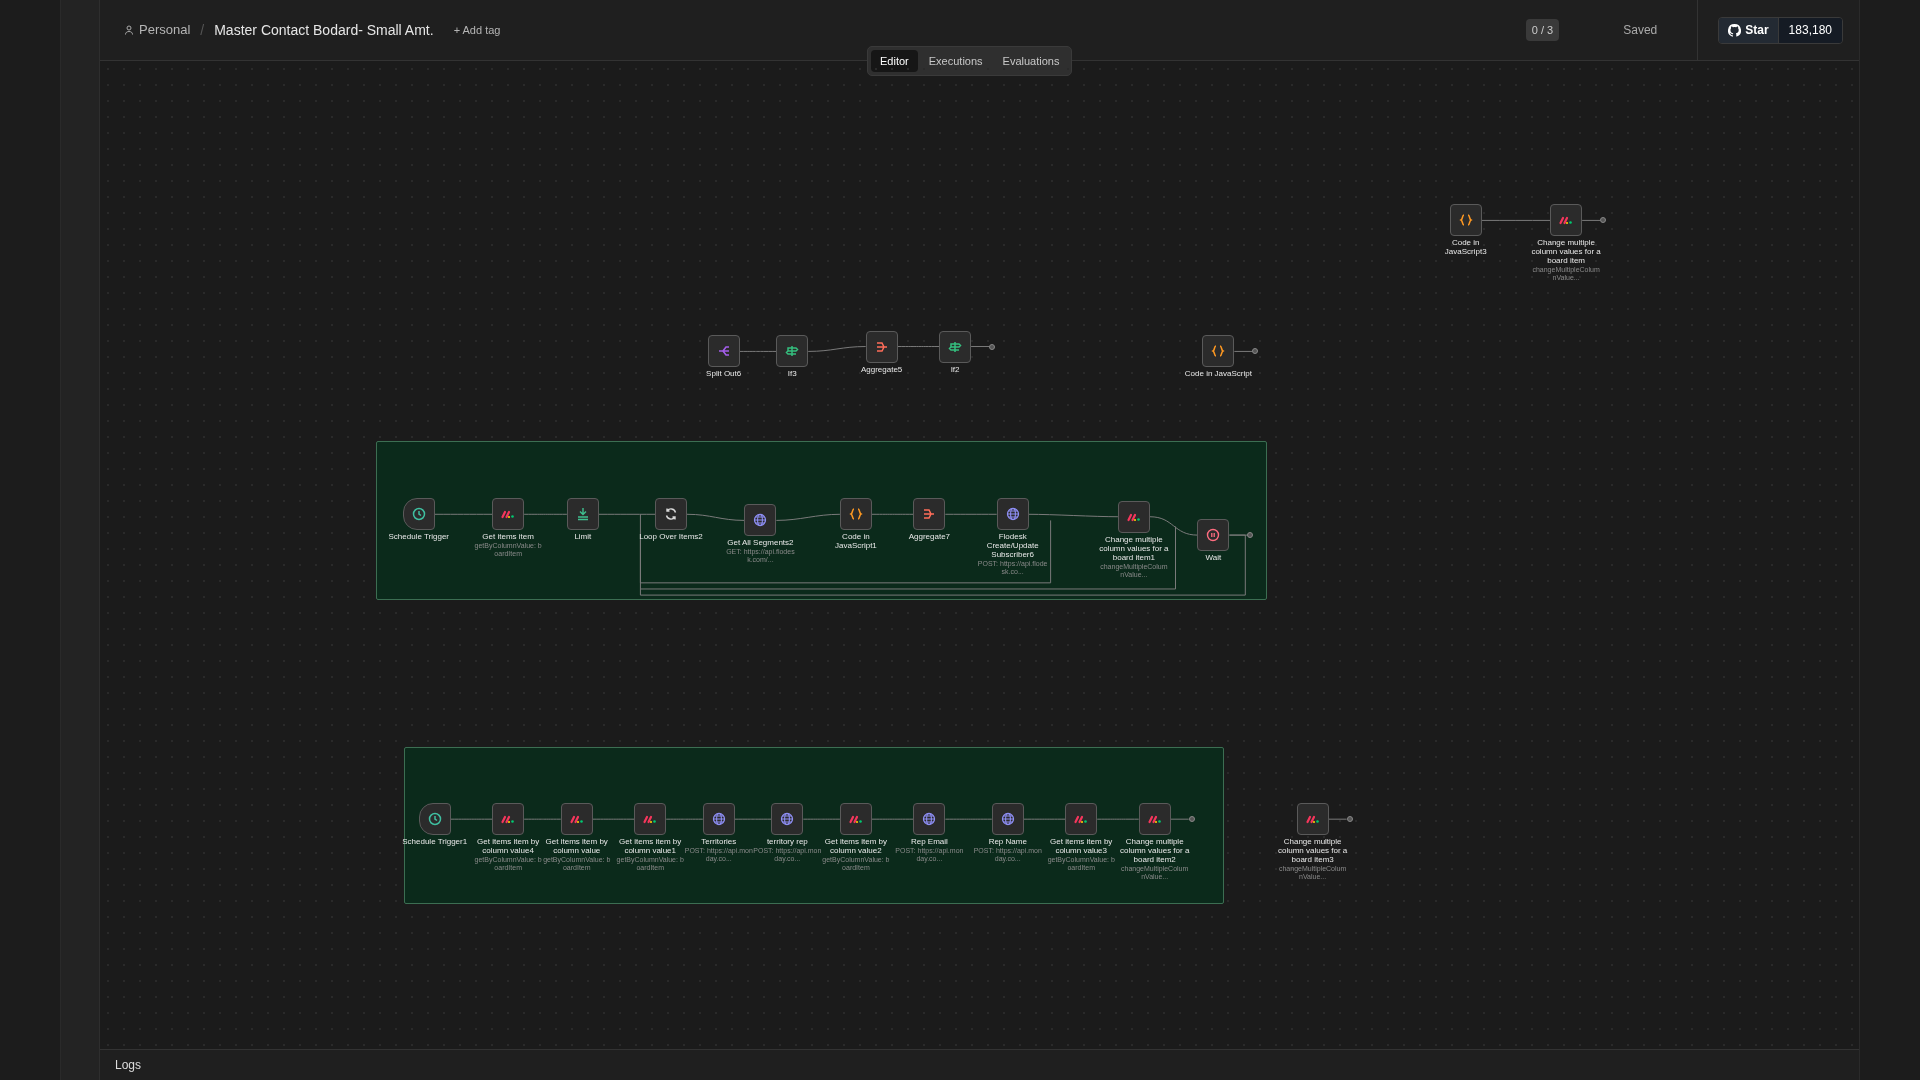 The height and width of the screenshot is (1080, 1920). Describe the element at coordinates (760, 543) in the screenshot. I see `node-label: Get All Segments2` at that location.